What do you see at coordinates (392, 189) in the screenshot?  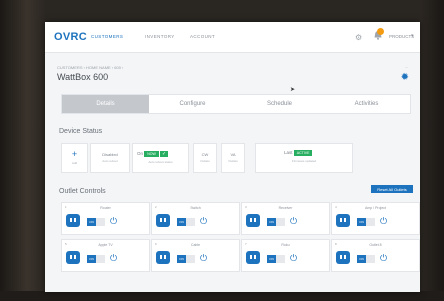 I see `reset-all-outlets-button: Reset All Outlets` at bounding box center [392, 189].